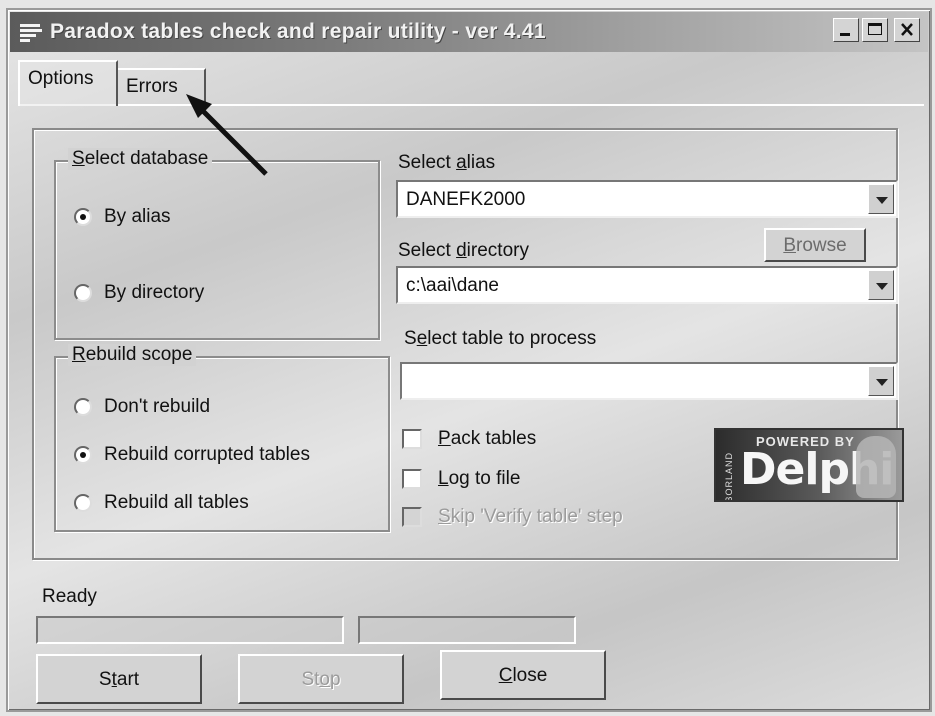 This screenshot has height=716, width=935. I want to click on dont-rebuild-radio: Don't rebuild, so click(142, 407).